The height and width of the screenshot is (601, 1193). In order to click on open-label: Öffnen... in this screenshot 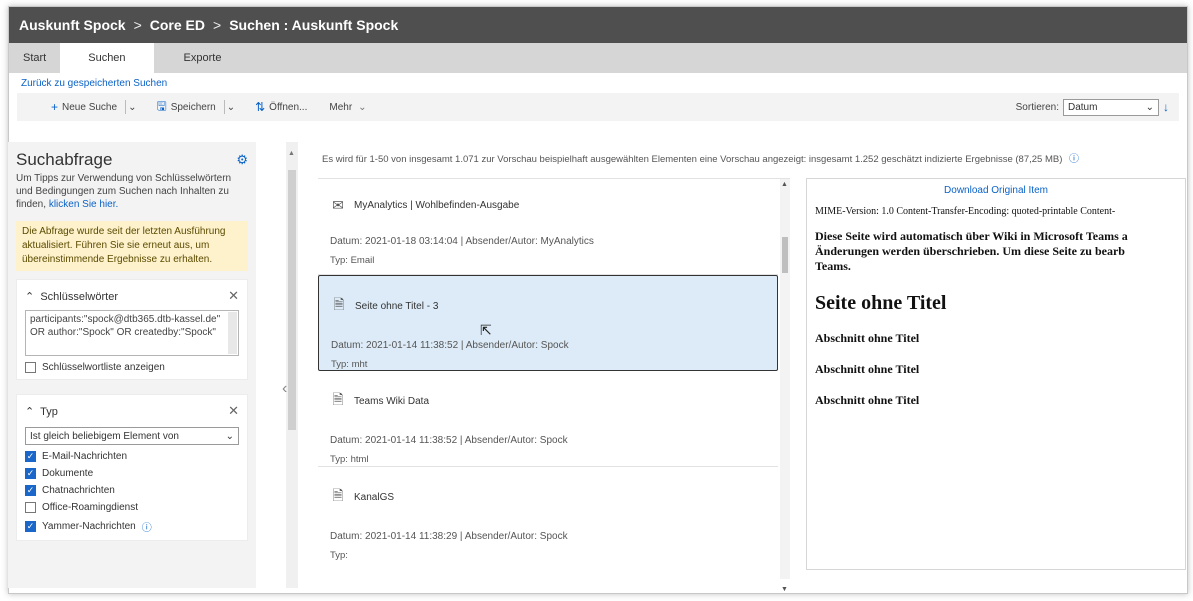, I will do `click(288, 107)`.